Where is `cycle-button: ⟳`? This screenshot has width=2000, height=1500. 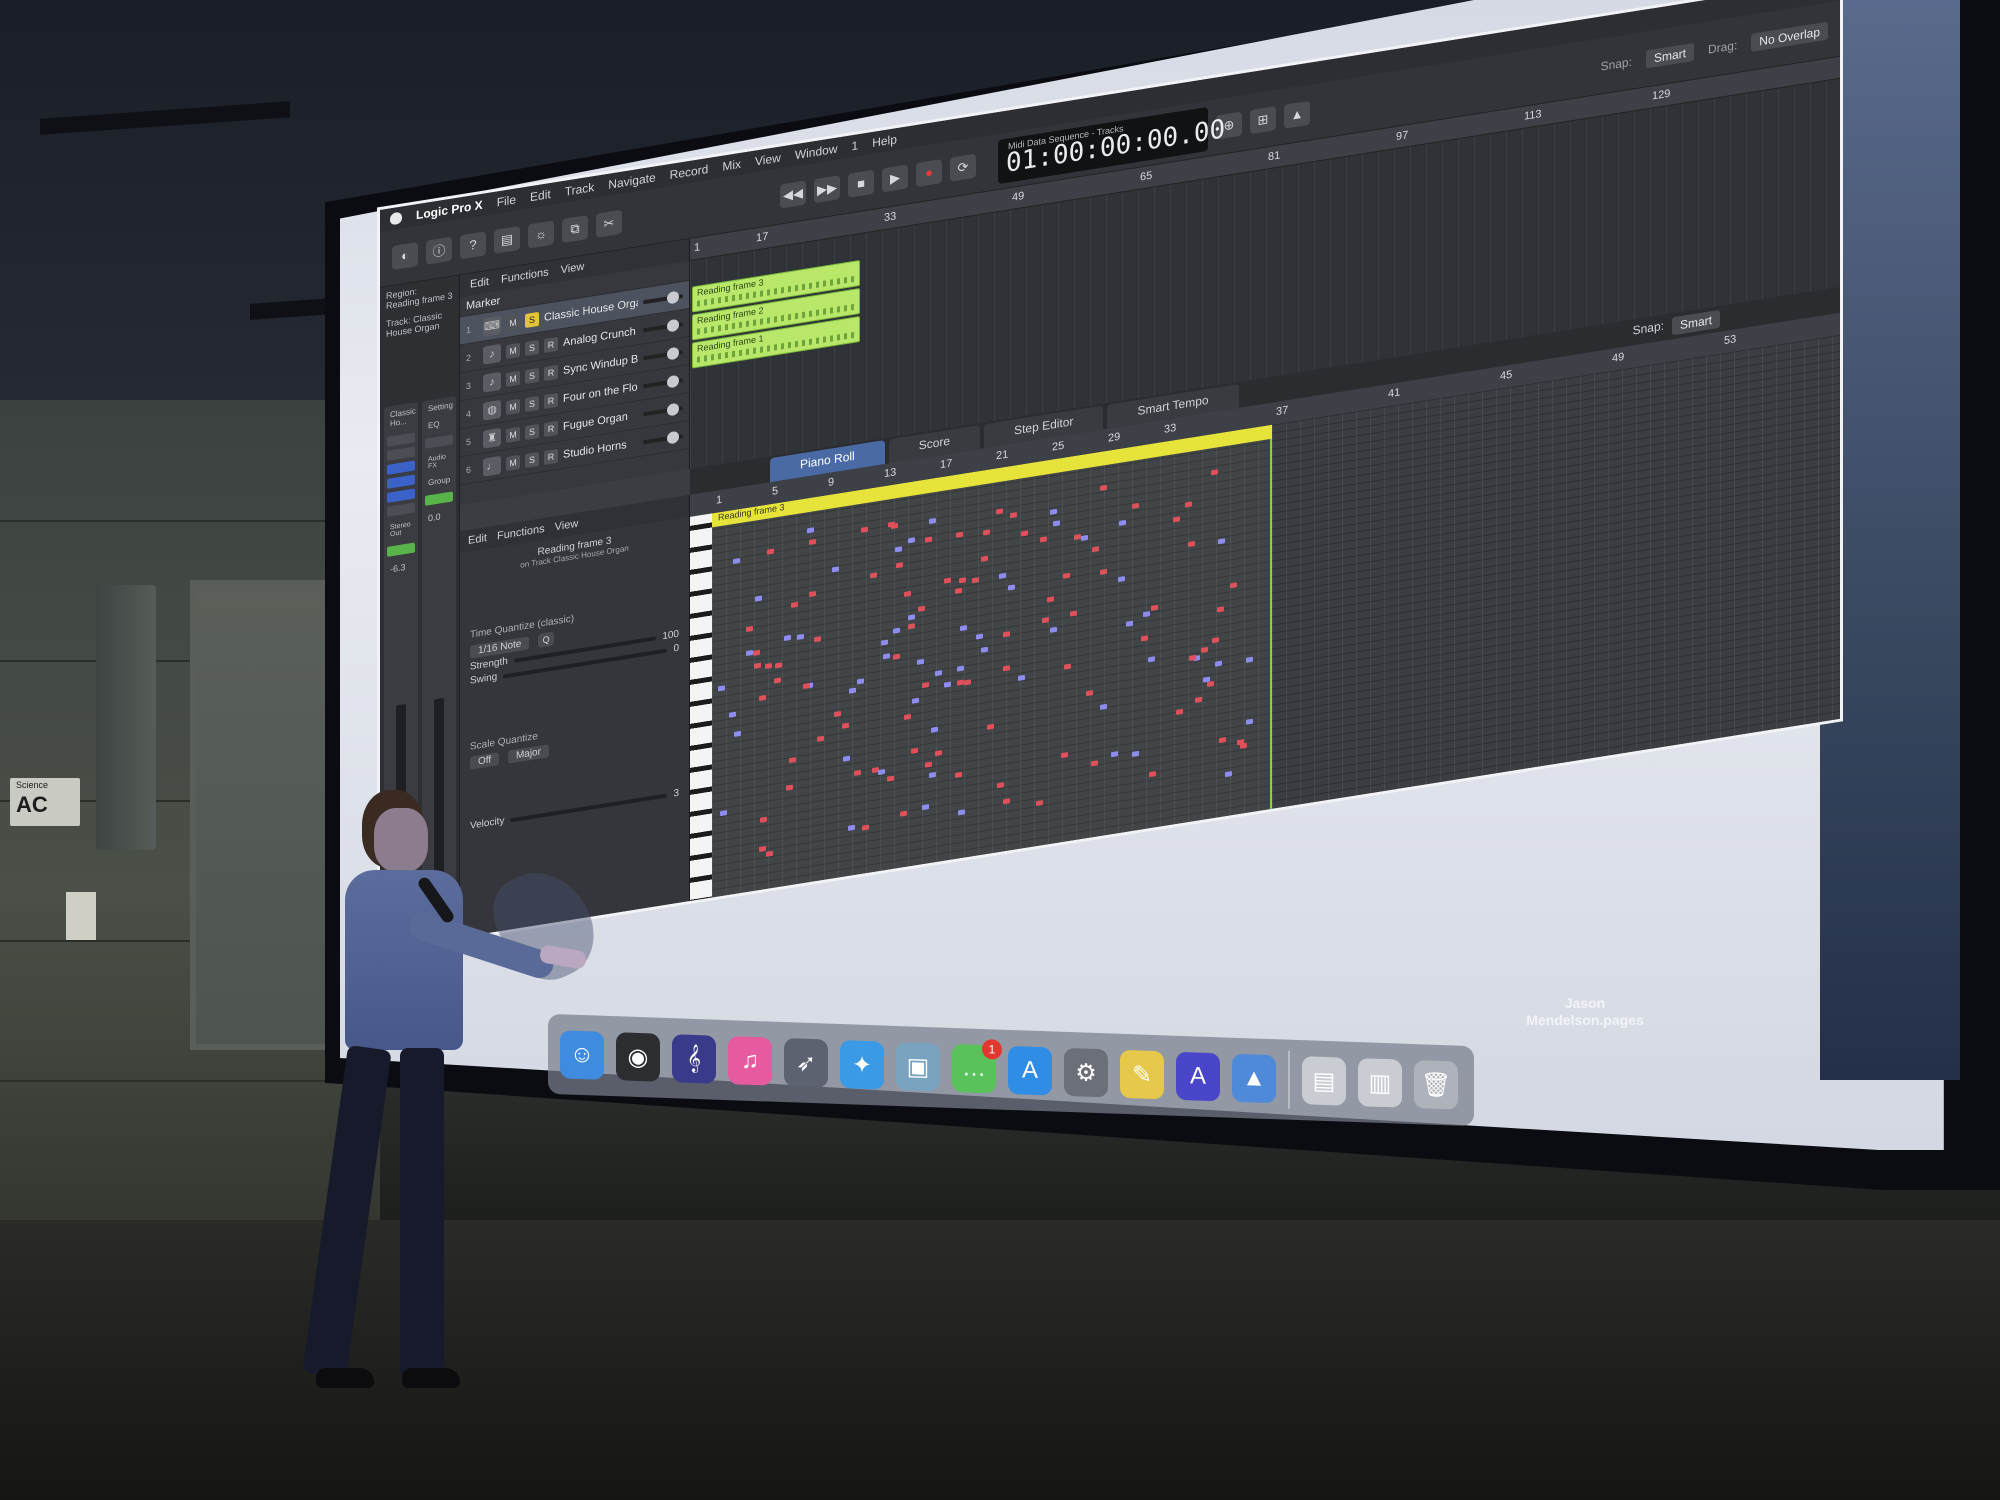
cycle-button: ⟳ is located at coordinates (963, 167).